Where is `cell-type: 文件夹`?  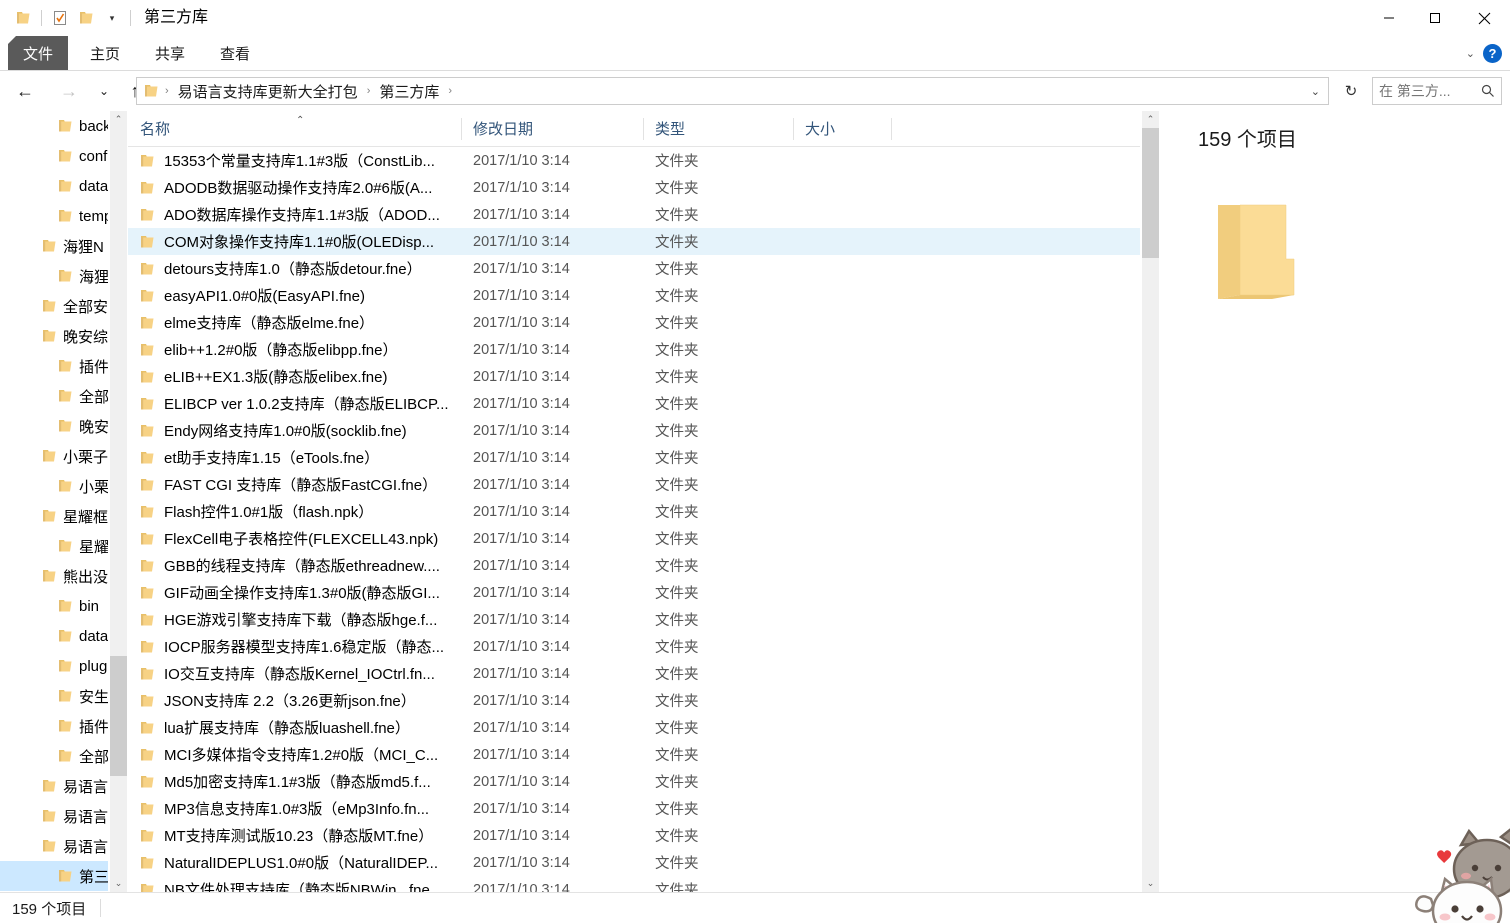 cell-type: 文件夹 is located at coordinates (677, 216).